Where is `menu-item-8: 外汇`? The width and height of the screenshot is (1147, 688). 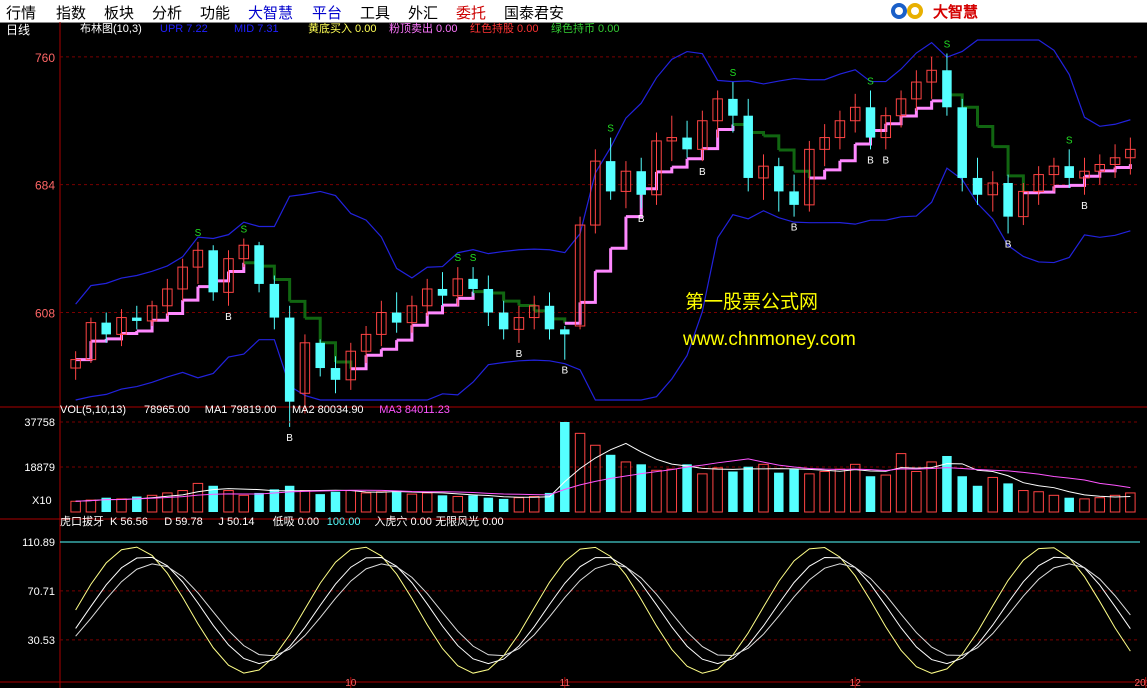
menu-item-8: 外汇 is located at coordinates (423, 12).